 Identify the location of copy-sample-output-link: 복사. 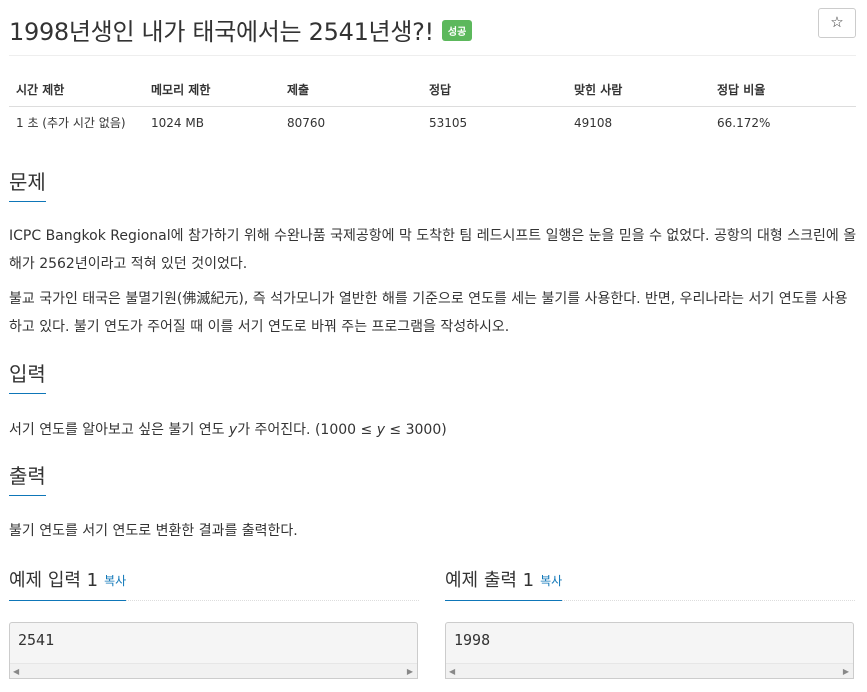
(551, 581).